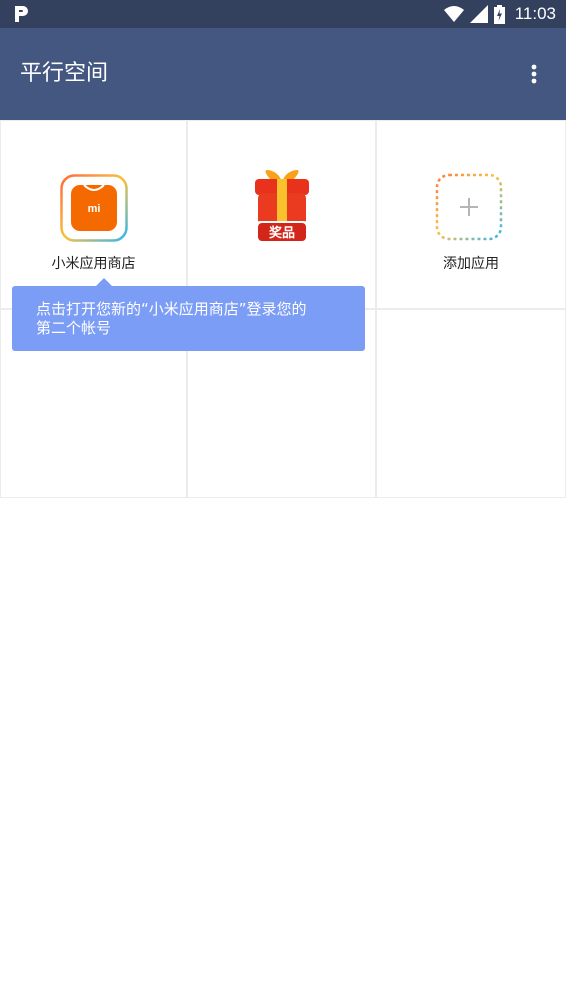  I want to click on tooltip-line-2: 第二个帐号, so click(74, 328).